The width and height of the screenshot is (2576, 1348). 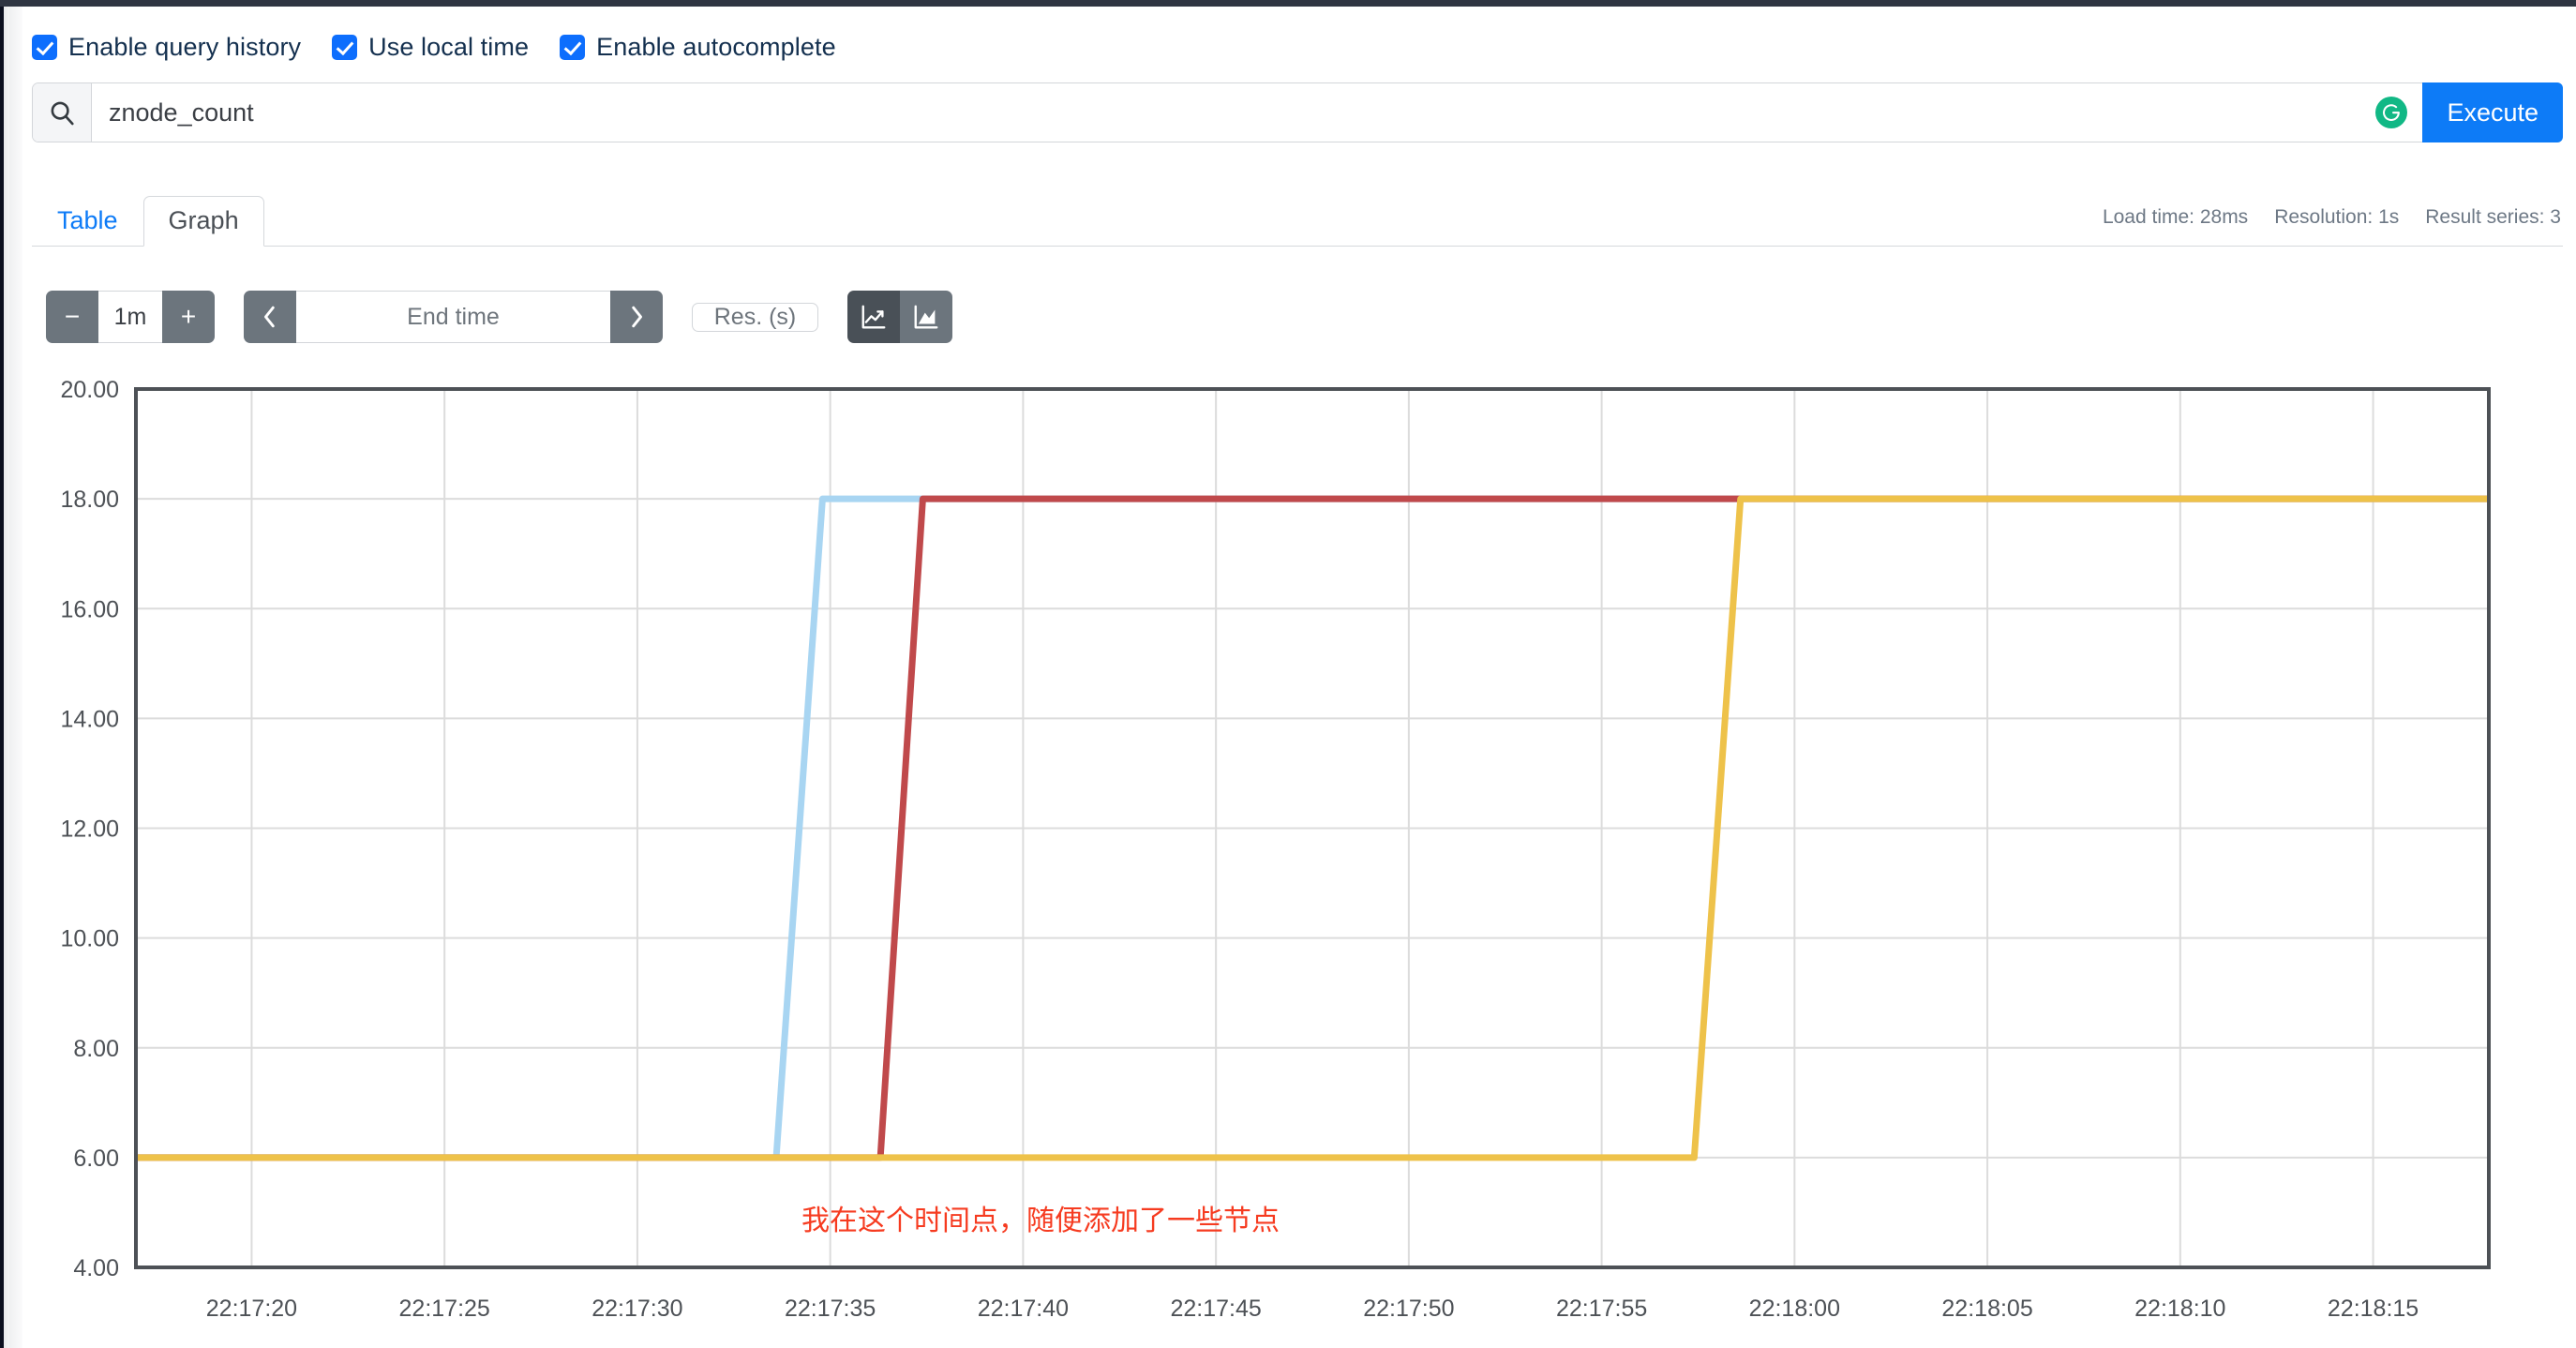 What do you see at coordinates (185, 47) in the screenshot?
I see `option-label: Enable query history` at bounding box center [185, 47].